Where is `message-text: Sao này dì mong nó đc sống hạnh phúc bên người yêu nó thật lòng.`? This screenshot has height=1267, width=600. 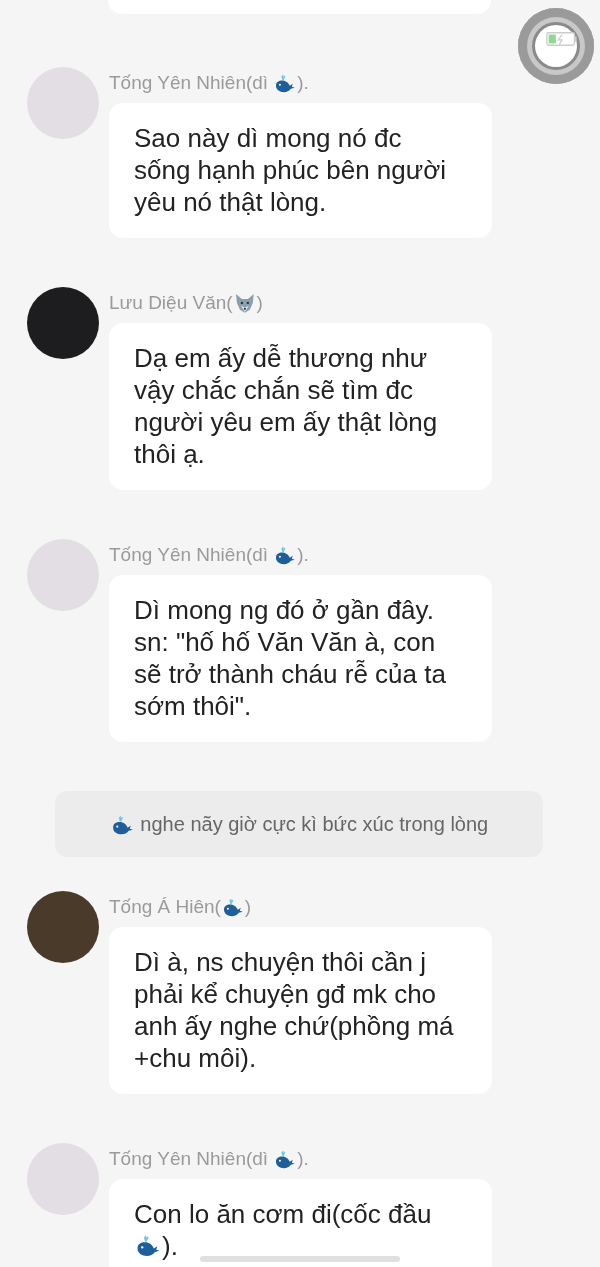 message-text: Sao này dì mong nó đc sống hạnh phúc bên người yêu nó thật lòng. is located at coordinates (290, 170).